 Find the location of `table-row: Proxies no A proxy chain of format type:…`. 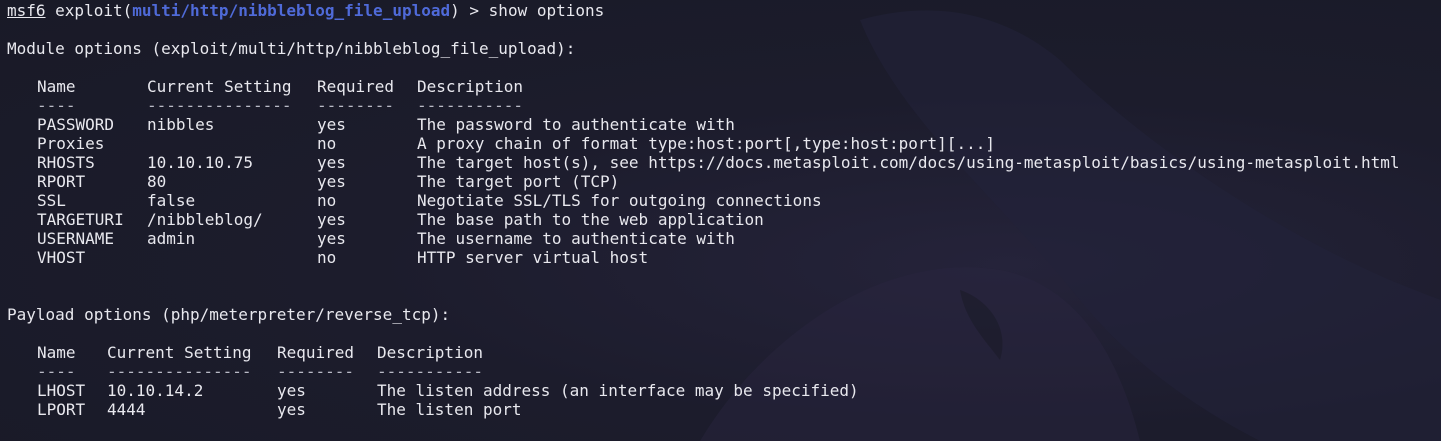

table-row: Proxies no A proxy chain of format type:… is located at coordinates (724, 143).